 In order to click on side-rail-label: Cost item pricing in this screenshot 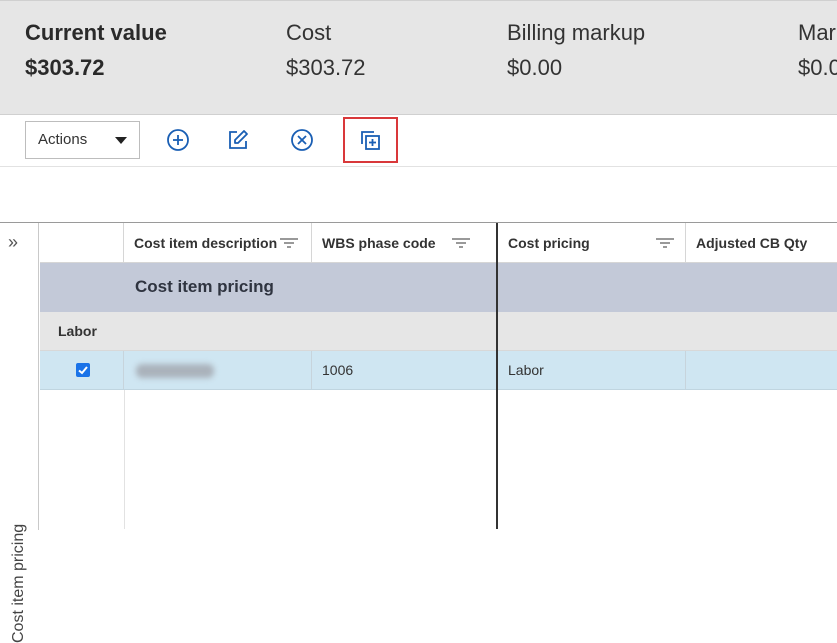, I will do `click(19, 583)`.